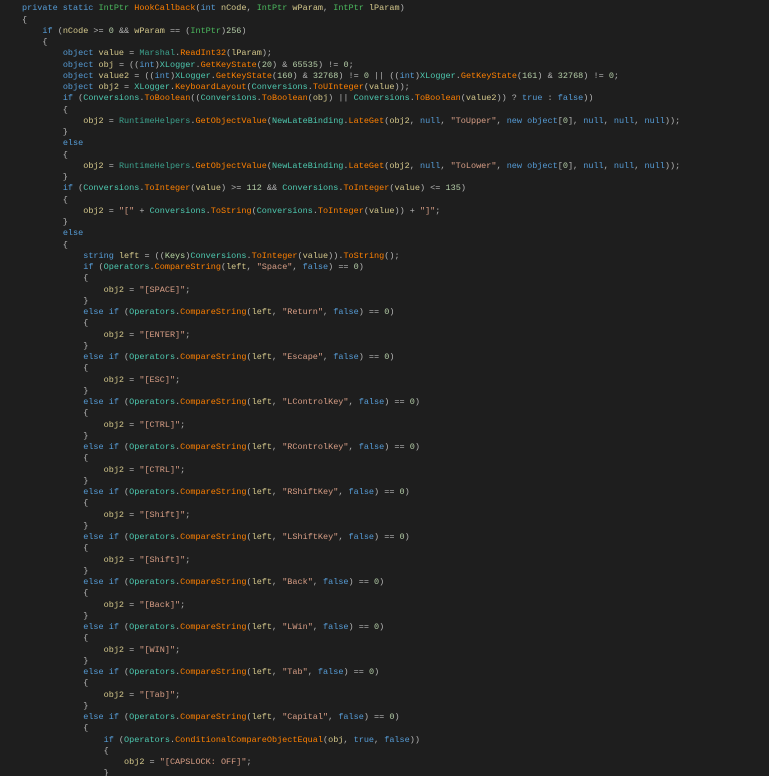 The height and width of the screenshot is (776, 769). I want to click on token-keyword: false, so click(315, 267).